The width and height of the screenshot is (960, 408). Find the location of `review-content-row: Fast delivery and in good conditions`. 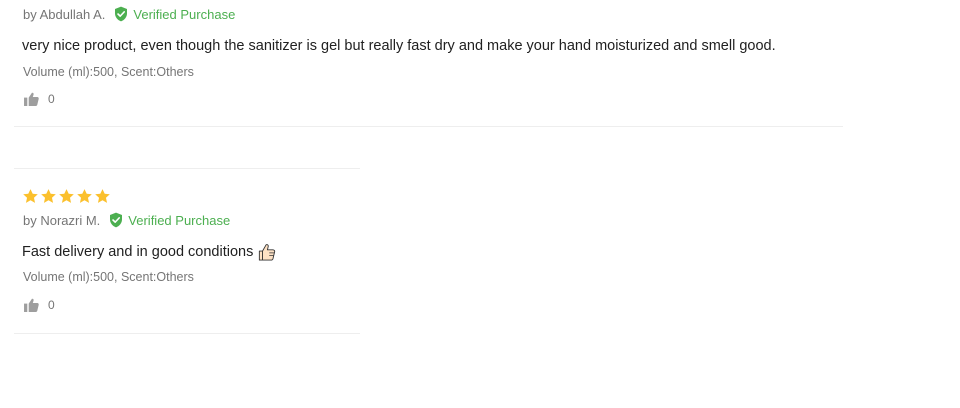

review-content-row: Fast delivery and in good conditions is located at coordinates (149, 252).